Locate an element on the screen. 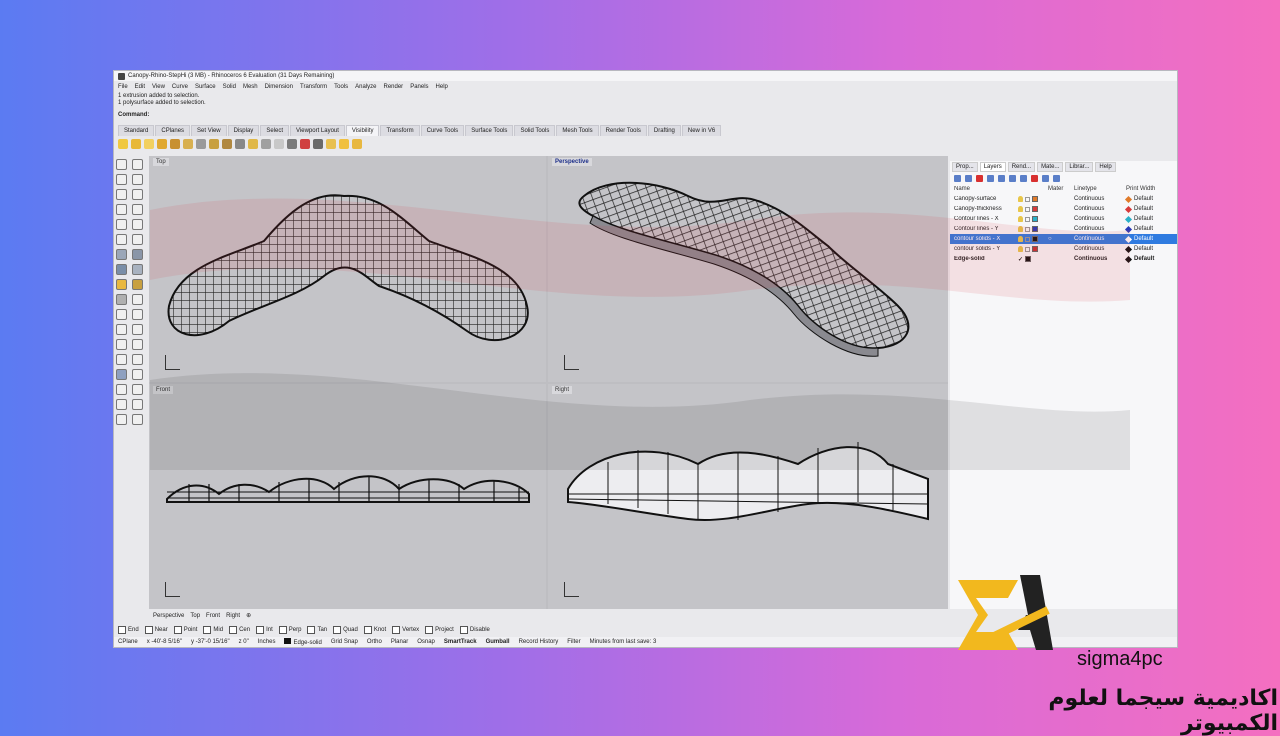 This screenshot has height=736, width=1280. scale-icon is located at coordinates (137, 359).